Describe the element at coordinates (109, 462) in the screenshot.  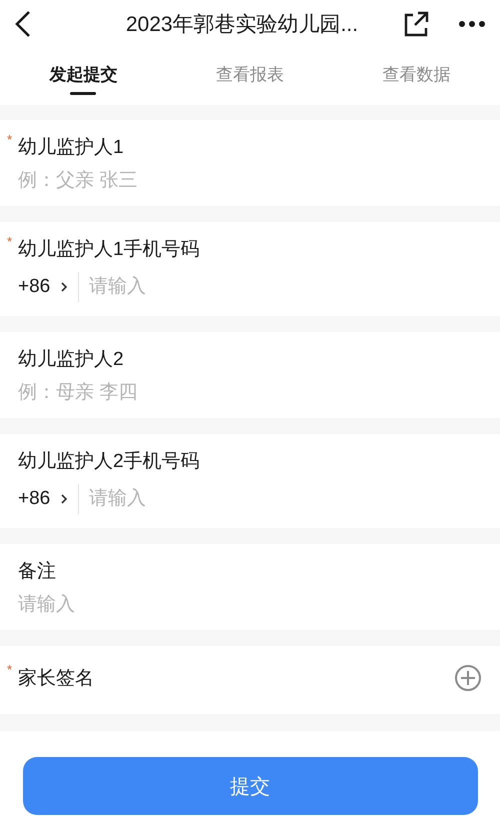
I see `field-label: 幼儿监护人2手机号码` at that location.